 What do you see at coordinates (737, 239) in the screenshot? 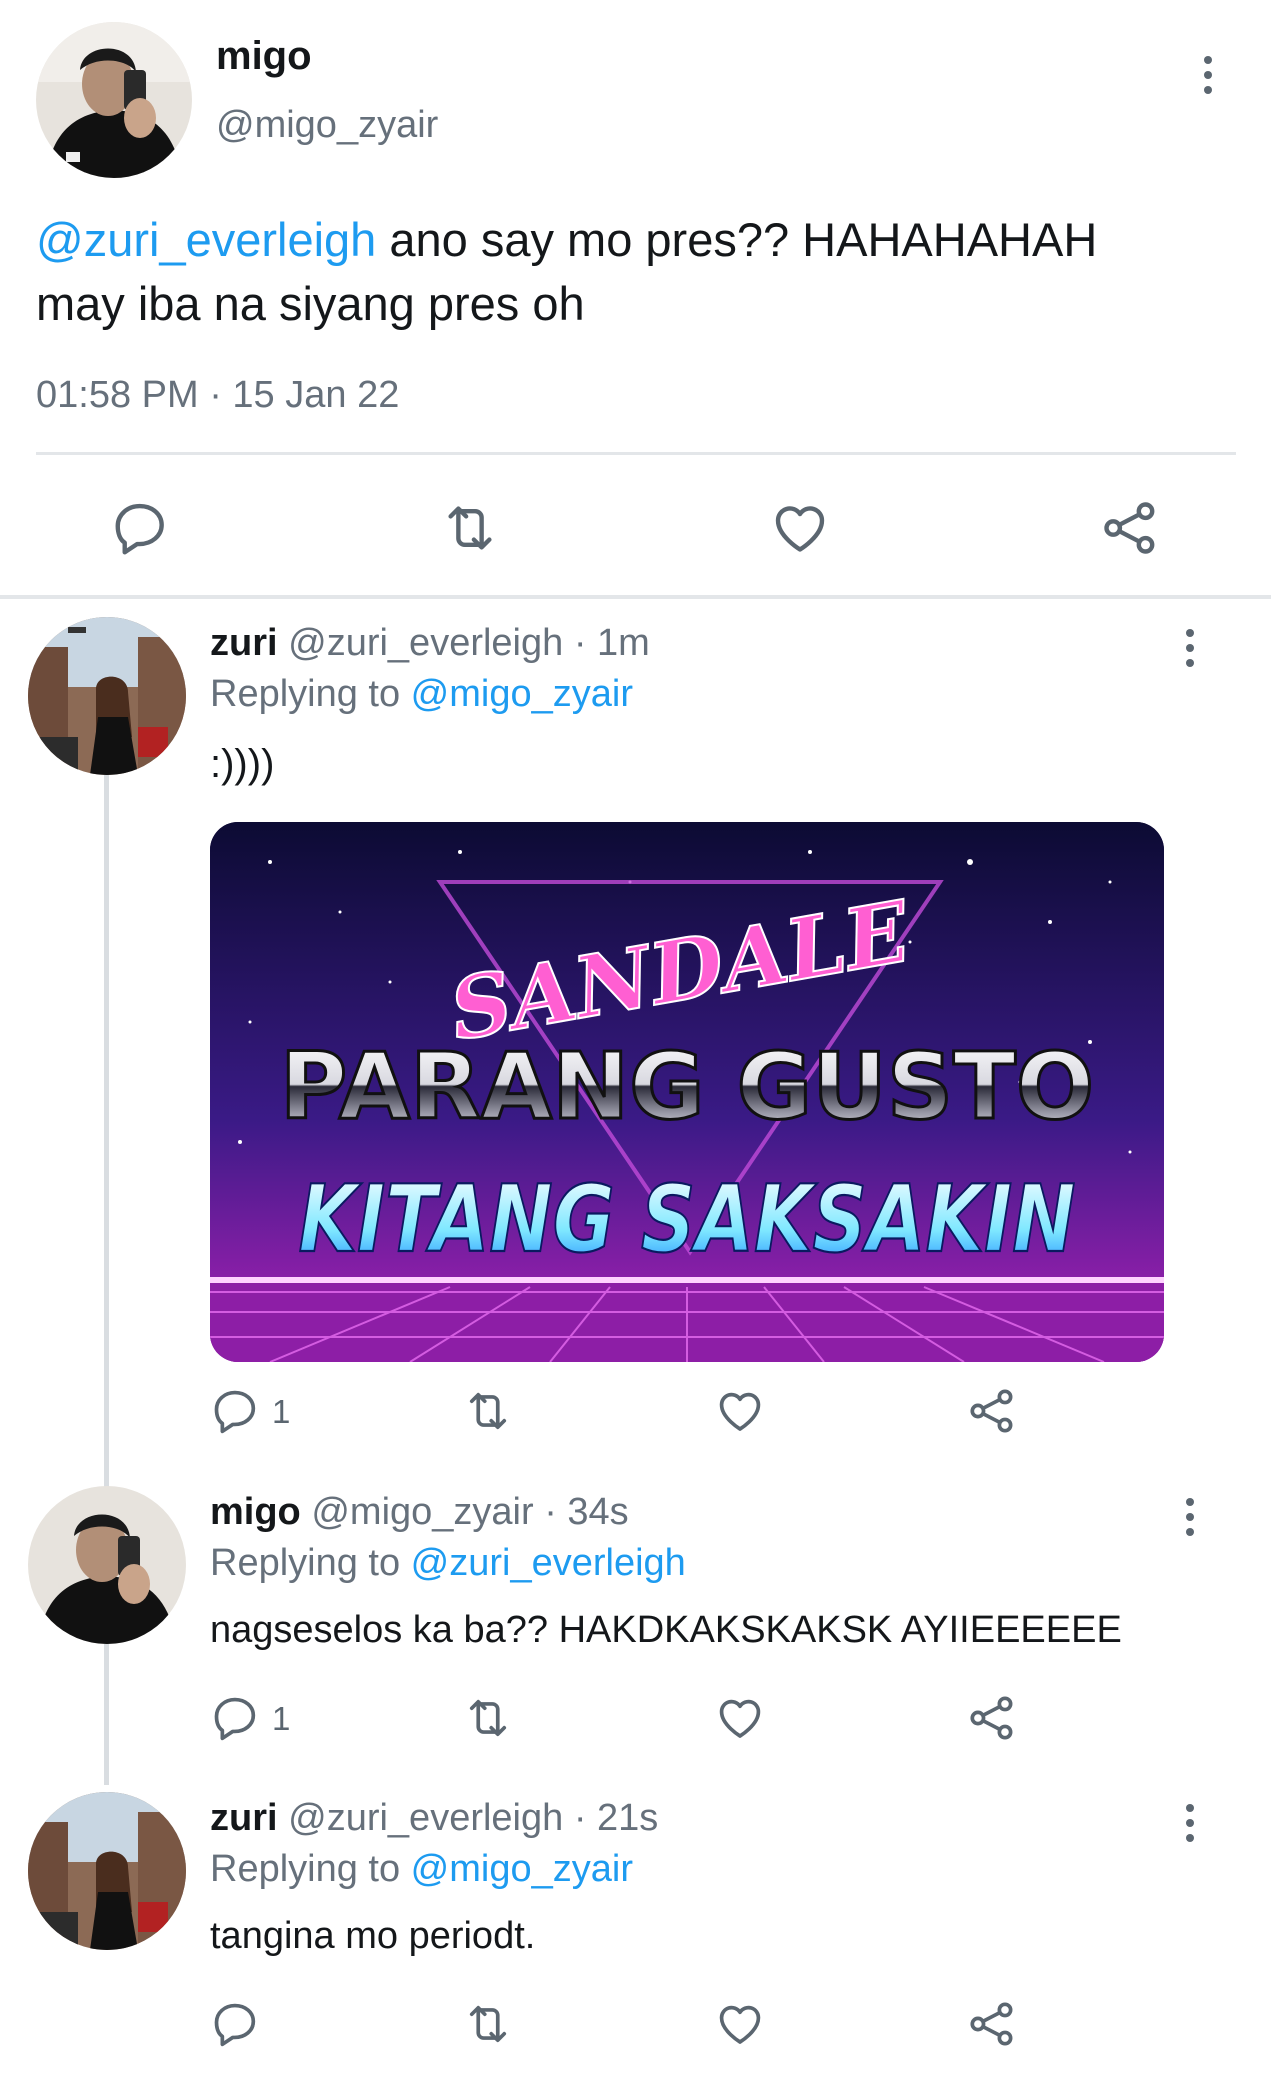
I see `tweet-text-line1: ano say mo pres?? HAHAHAHAH` at bounding box center [737, 239].